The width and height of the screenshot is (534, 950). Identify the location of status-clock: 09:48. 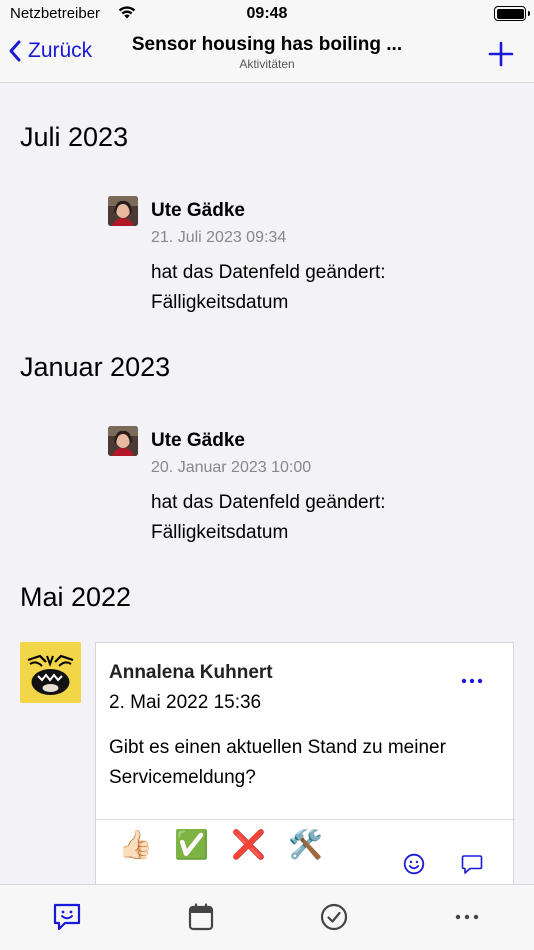
(267, 13).